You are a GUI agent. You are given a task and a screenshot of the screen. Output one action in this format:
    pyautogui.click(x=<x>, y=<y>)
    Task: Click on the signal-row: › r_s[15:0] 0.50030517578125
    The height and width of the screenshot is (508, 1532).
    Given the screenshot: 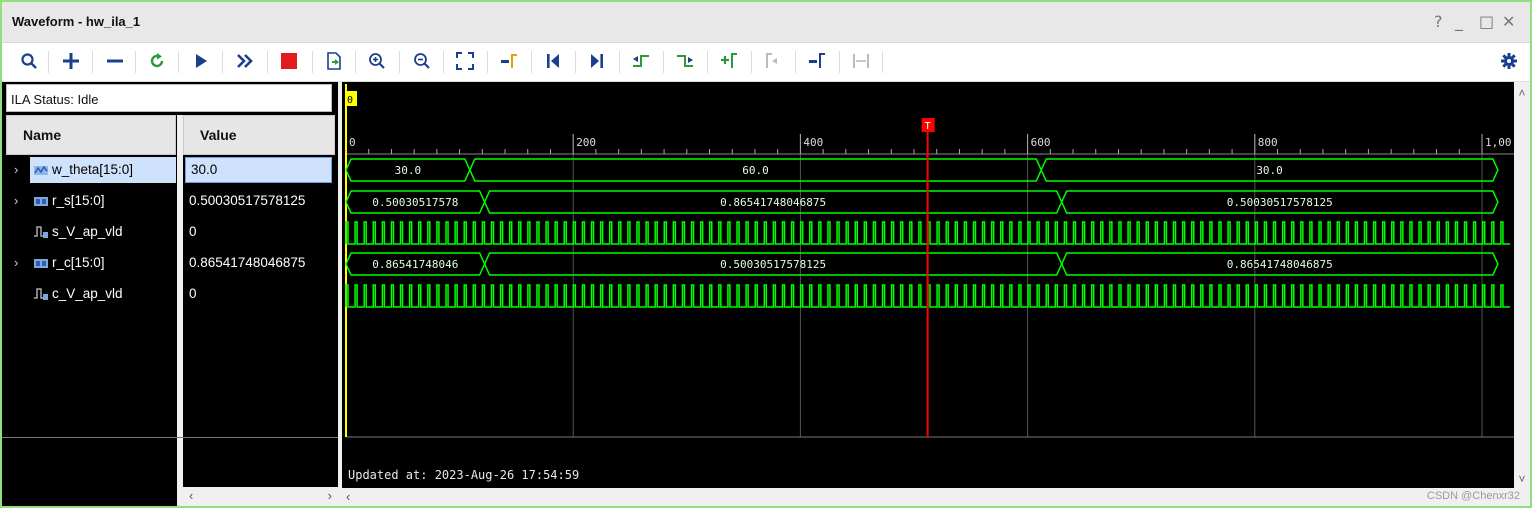 What is the action you would take?
    pyautogui.click(x=170, y=201)
    